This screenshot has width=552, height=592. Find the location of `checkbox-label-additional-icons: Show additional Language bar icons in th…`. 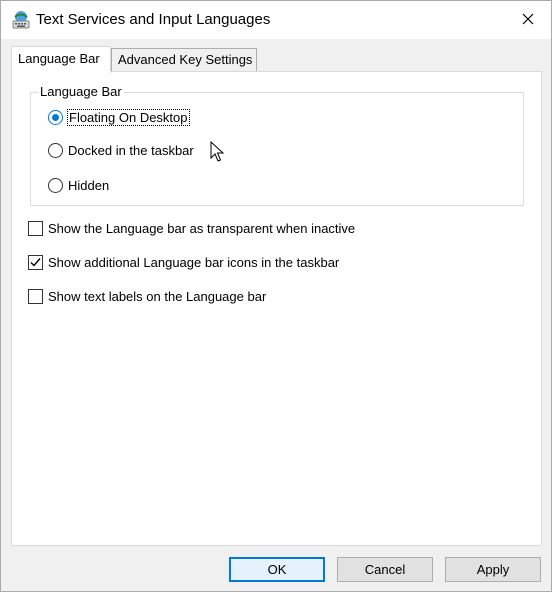

checkbox-label-additional-icons: Show additional Language bar icons in th… is located at coordinates (194, 262).